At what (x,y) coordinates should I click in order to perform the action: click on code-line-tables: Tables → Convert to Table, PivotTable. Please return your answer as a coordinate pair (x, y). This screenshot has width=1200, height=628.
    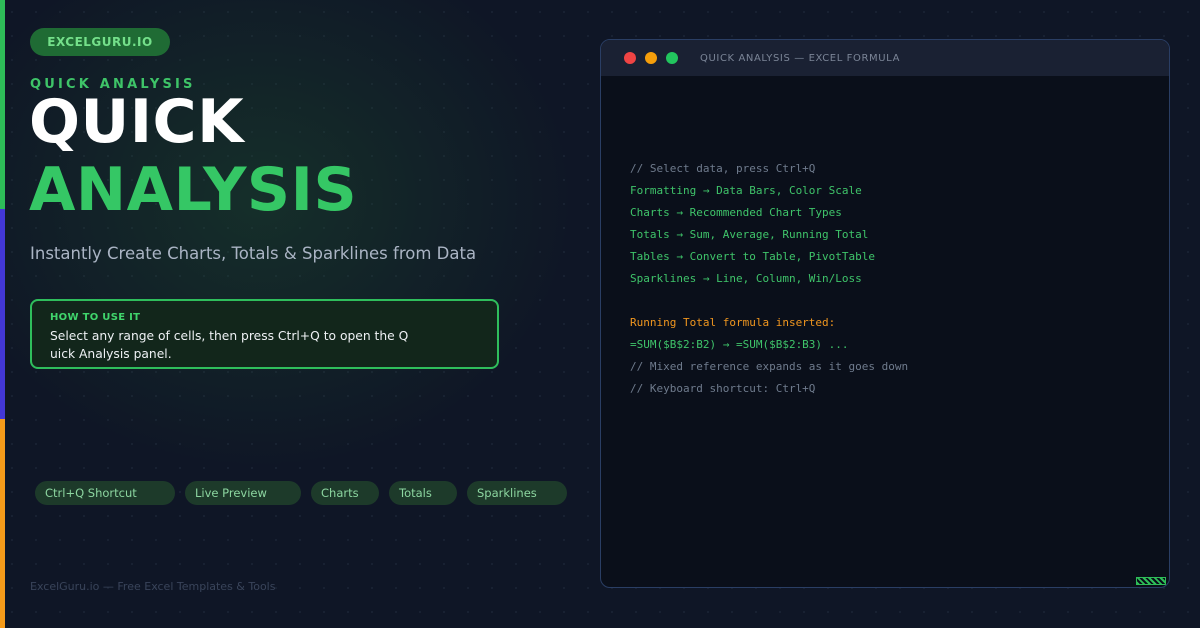
    Looking at the image, I should click on (753, 256).